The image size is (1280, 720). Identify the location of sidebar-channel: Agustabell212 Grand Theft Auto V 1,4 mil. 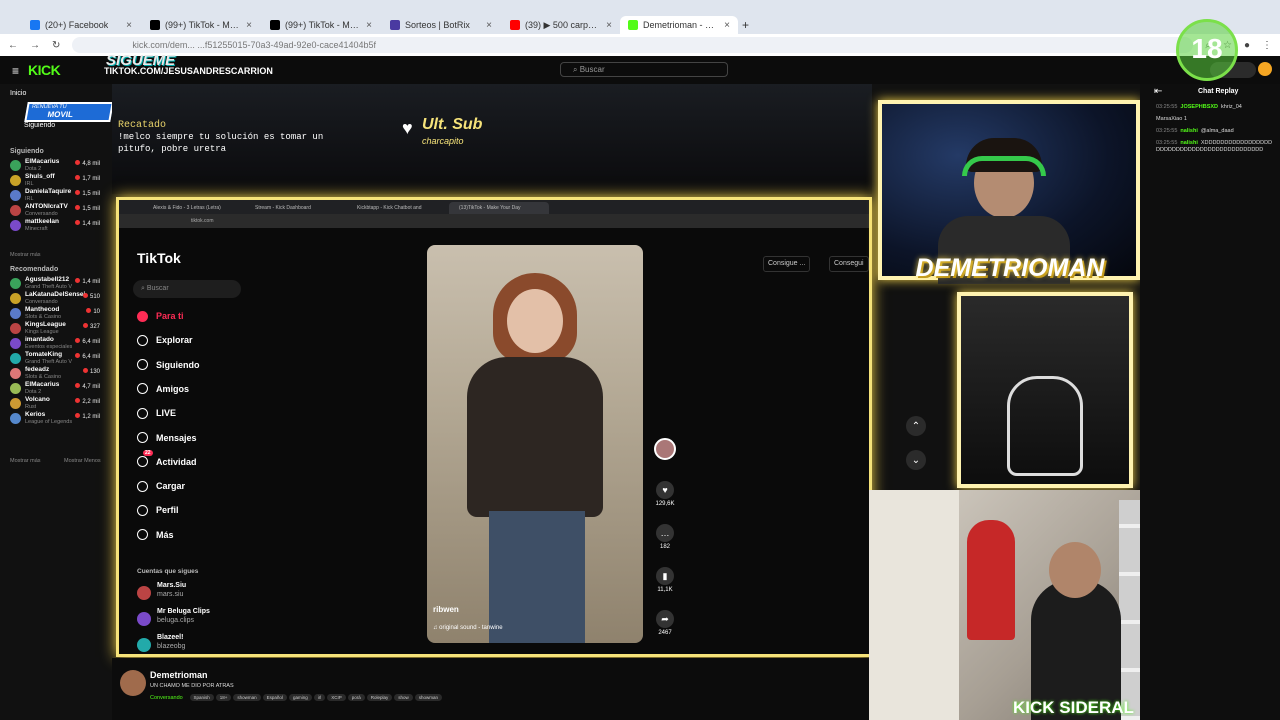
(60, 284).